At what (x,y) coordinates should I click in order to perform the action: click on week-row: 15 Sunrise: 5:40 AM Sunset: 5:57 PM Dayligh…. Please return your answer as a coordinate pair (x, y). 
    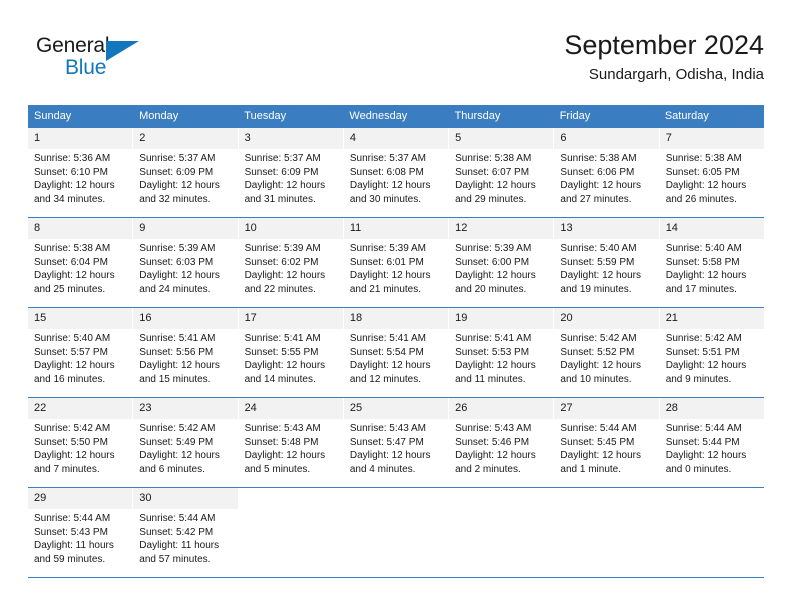
    Looking at the image, I should click on (396, 352).